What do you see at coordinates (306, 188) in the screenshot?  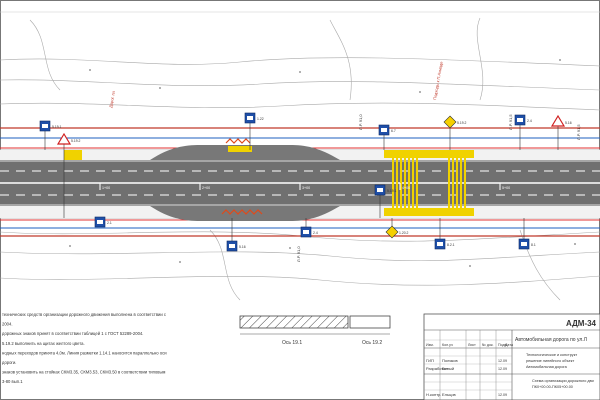 I see `station-label: 3+00` at bounding box center [306, 188].